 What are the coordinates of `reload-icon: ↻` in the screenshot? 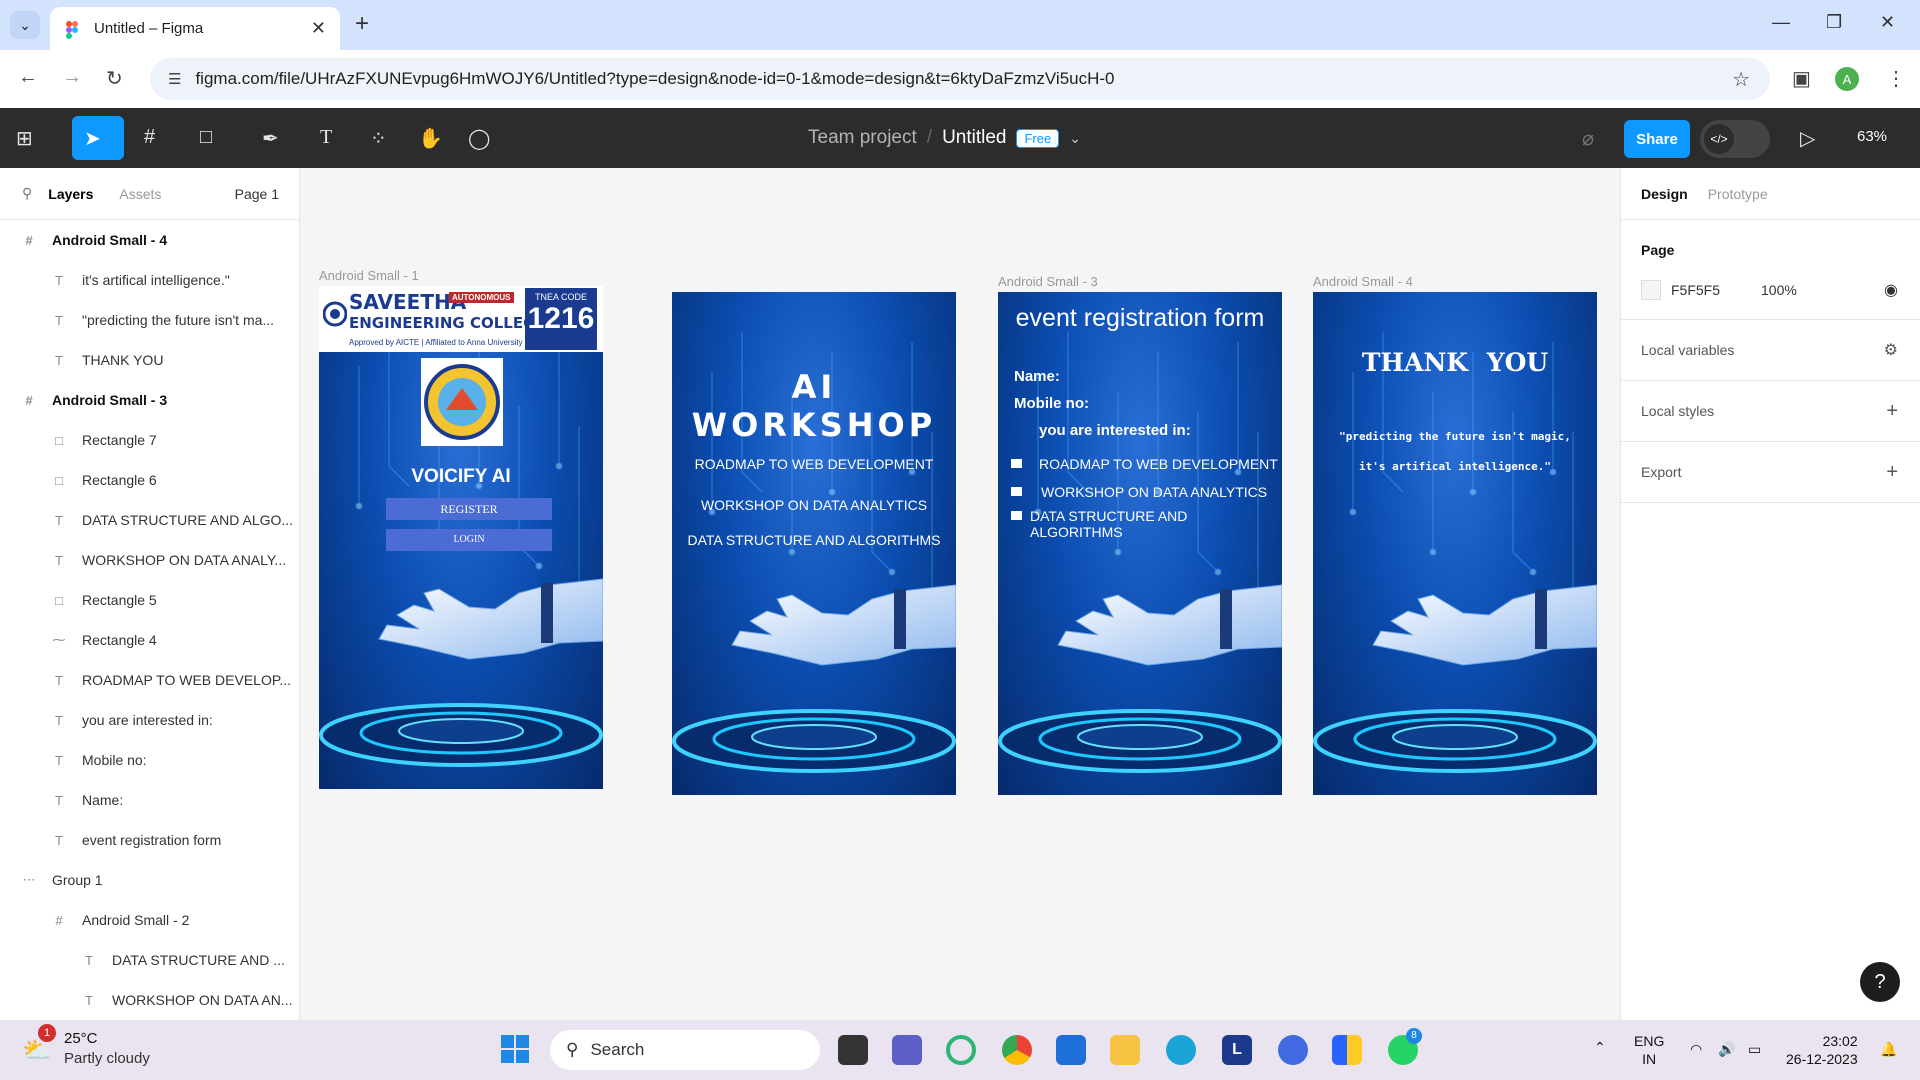 It's located at (114, 78).